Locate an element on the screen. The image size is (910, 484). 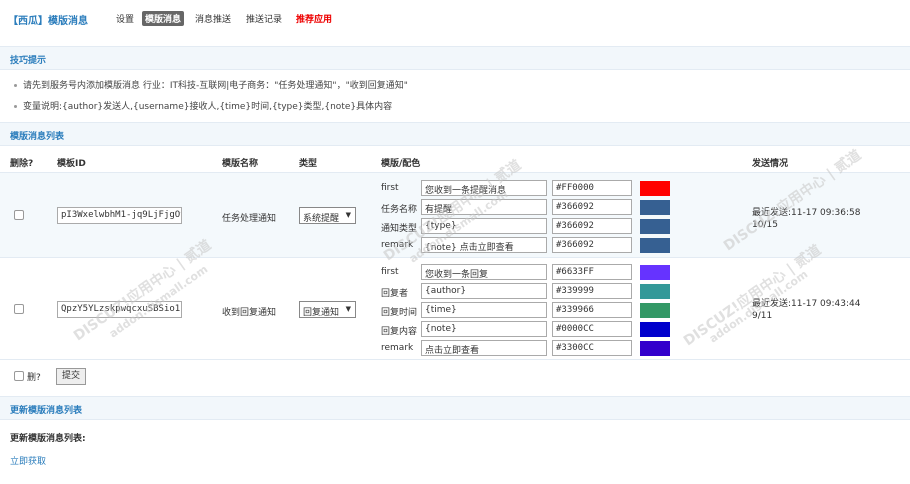
delete-all-checkbox is located at coordinates (19, 376).